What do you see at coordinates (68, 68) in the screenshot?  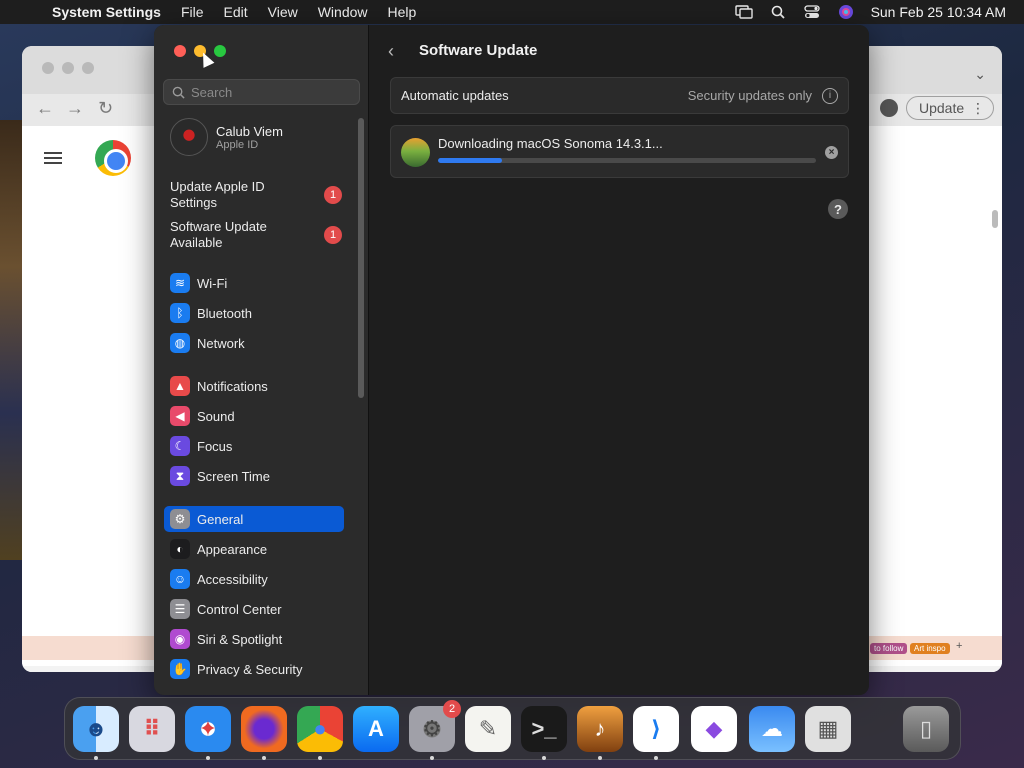 I see `browser-minimize-dot` at bounding box center [68, 68].